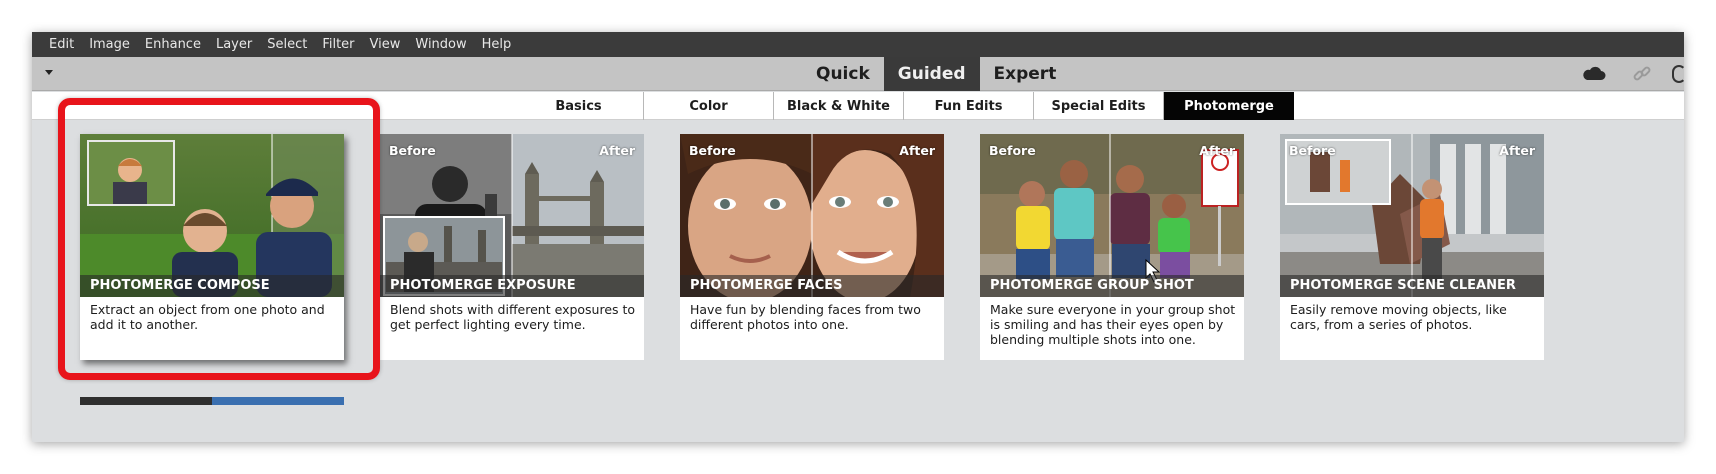 Image resolution: width=1716 pixels, height=474 pixels. I want to click on tab-fun-edits: Fun Edits, so click(969, 106).